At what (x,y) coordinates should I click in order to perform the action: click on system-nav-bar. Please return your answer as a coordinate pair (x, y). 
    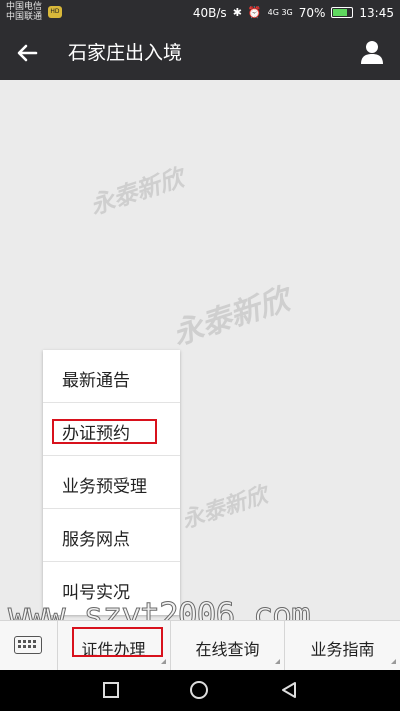
    Looking at the image, I should click on (200, 690).